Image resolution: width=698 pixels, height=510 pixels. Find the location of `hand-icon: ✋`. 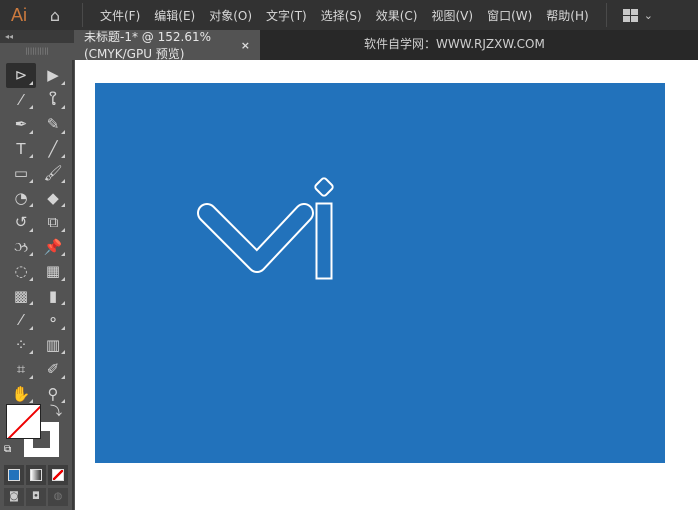

hand-icon: ✋ is located at coordinates (21, 393).